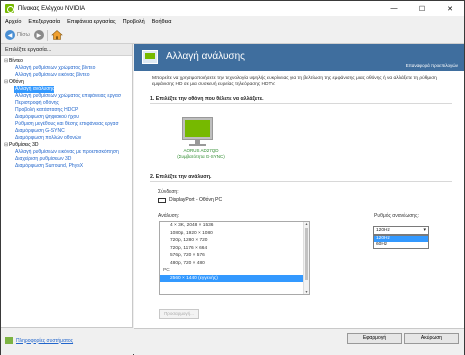 The width and height of the screenshot is (465, 355). I want to click on title-bar: Πίνακας Ελέγχου NVIDIA — ☐ ✕, so click(232, 8).